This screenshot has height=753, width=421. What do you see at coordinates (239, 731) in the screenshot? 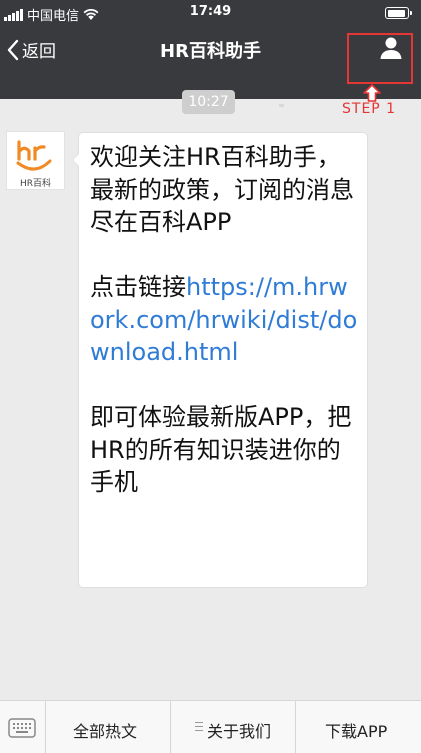
I see `menu-item-label: 关于我们` at bounding box center [239, 731].